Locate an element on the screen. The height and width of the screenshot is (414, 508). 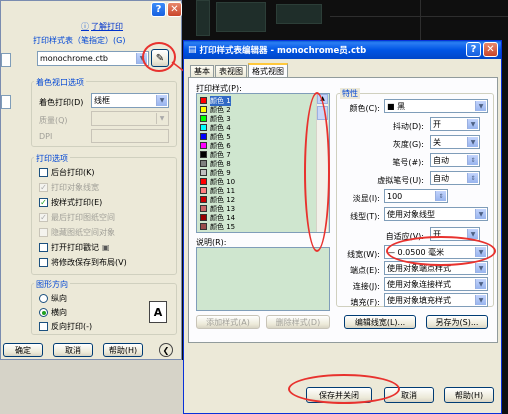
learn-about-plot-link: ⓘ 了解打印 is located at coordinates (102, 26).